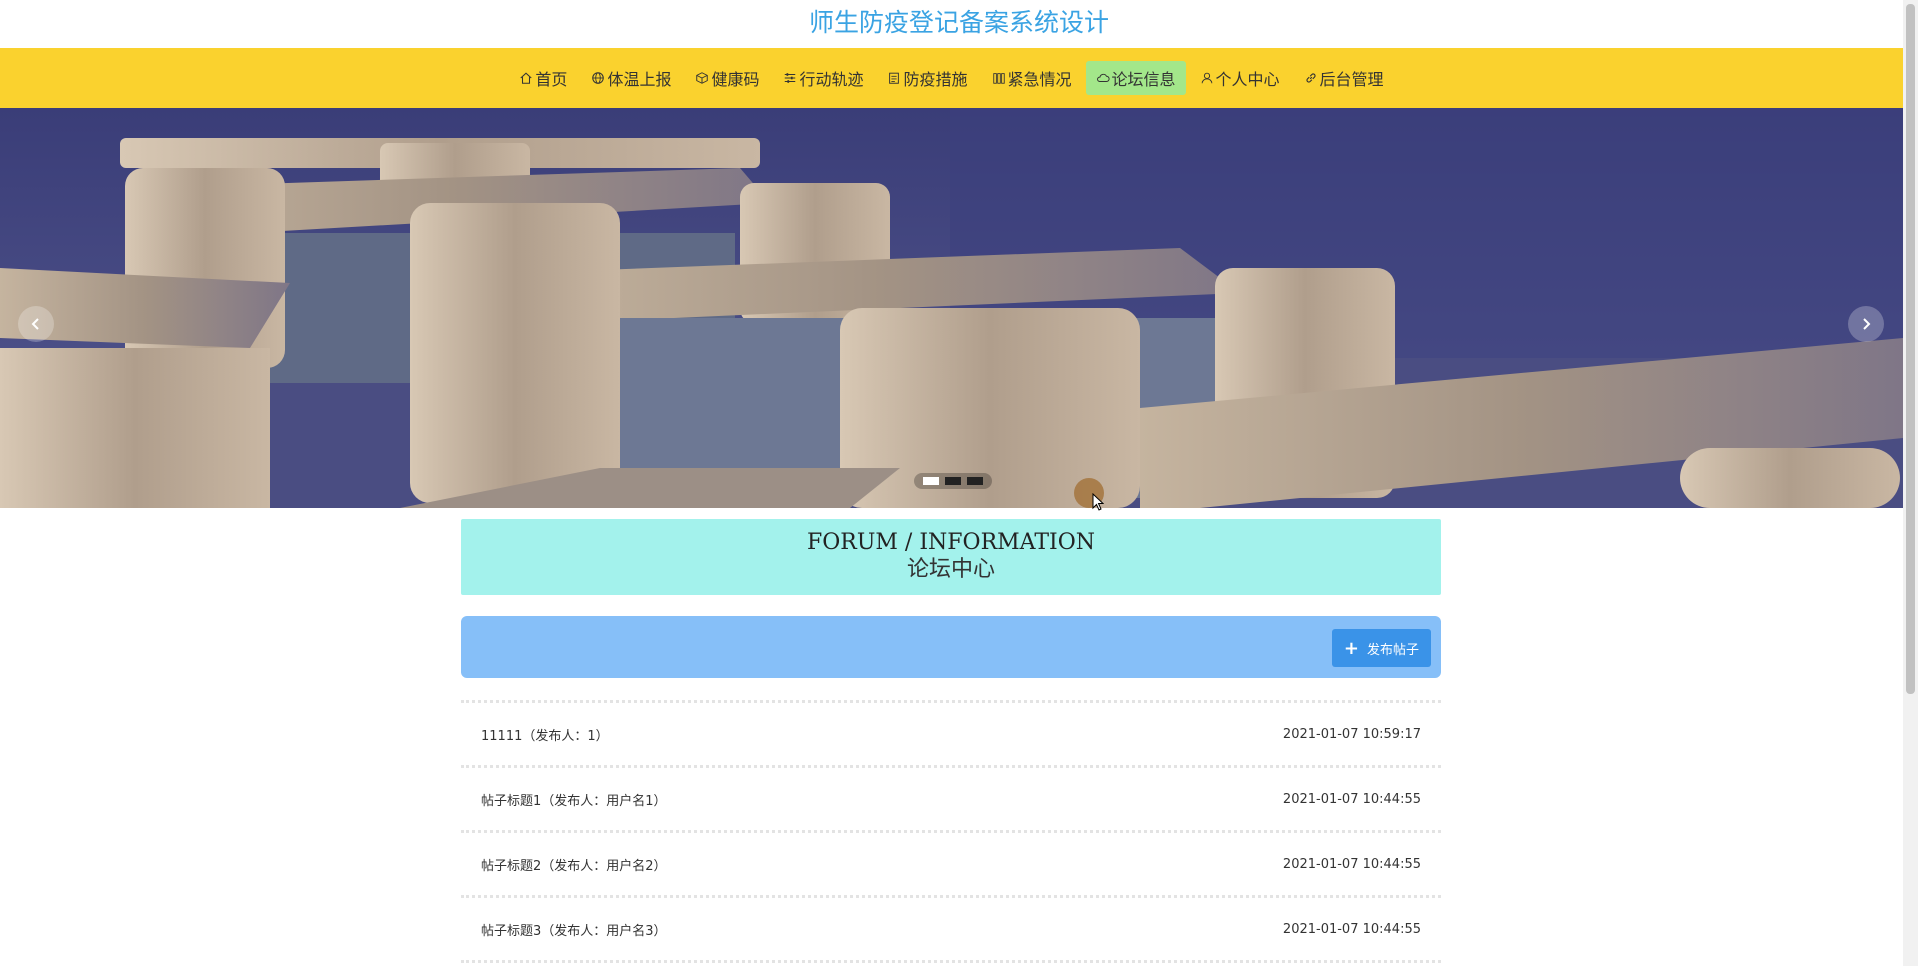 This screenshot has height=966, width=1918. I want to click on post-title: 11111（发布人：1）, so click(545, 736).